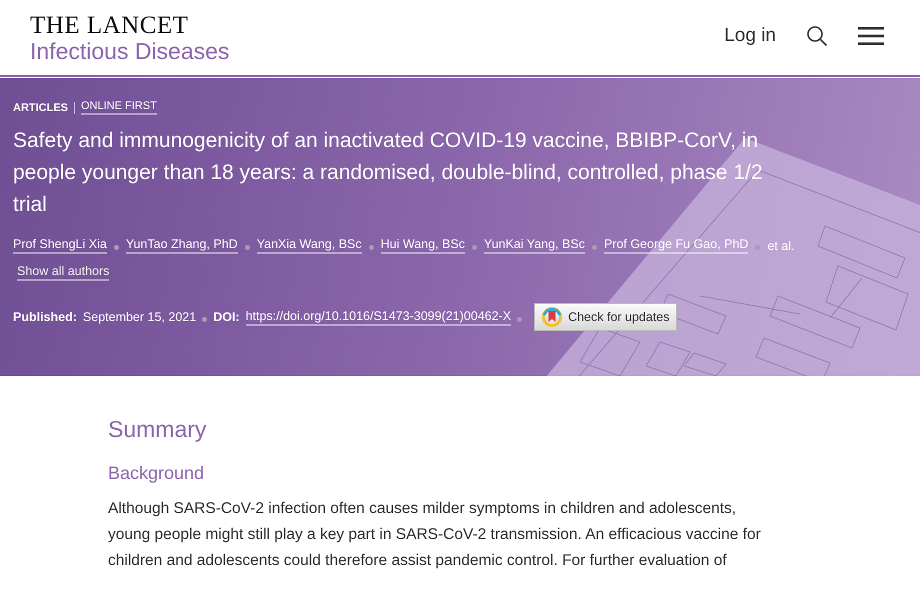 This screenshot has height=594, width=920. I want to click on author-link: YunKai Yang, BSc, so click(534, 245).